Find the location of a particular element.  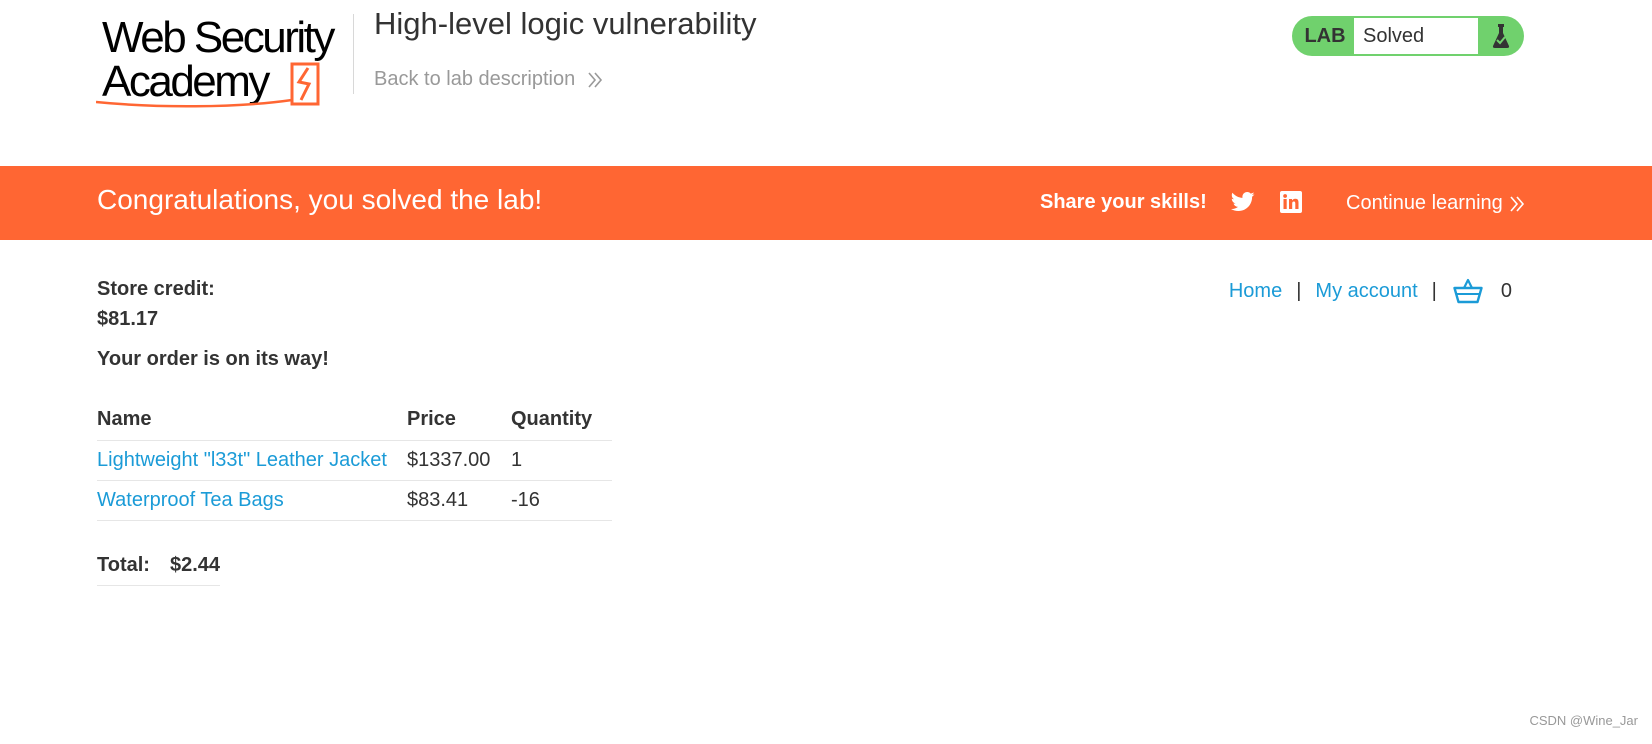

total-value: $2.44 is located at coordinates (195, 567).